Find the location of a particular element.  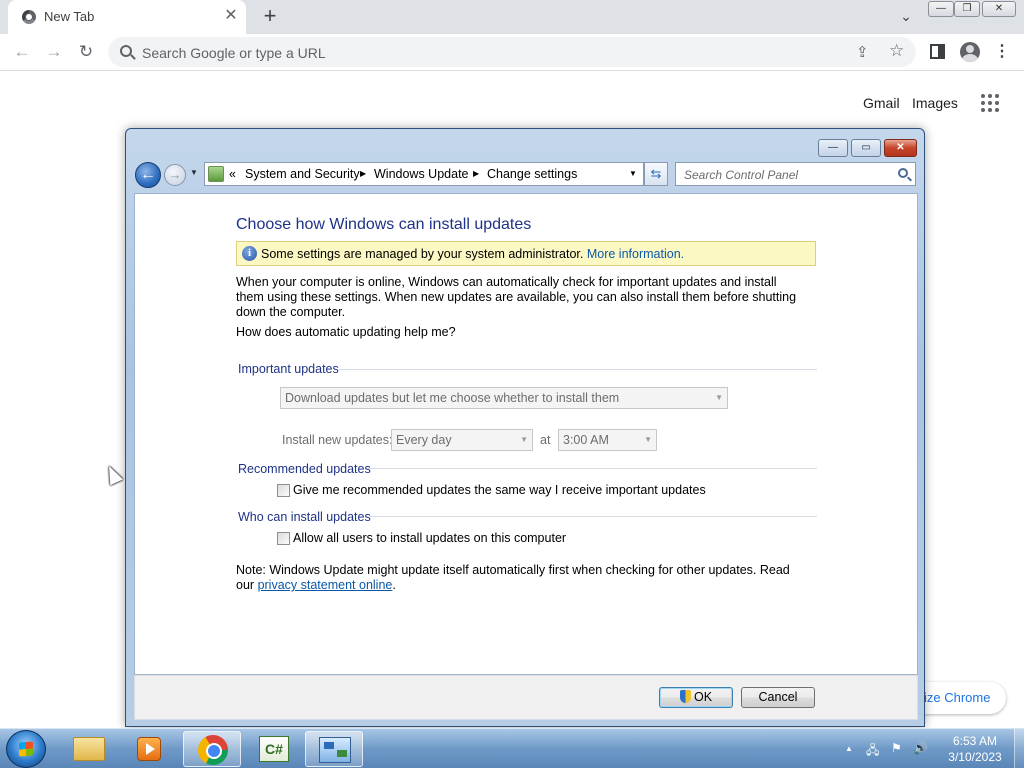

chrome-icon is located at coordinates (213, 750).